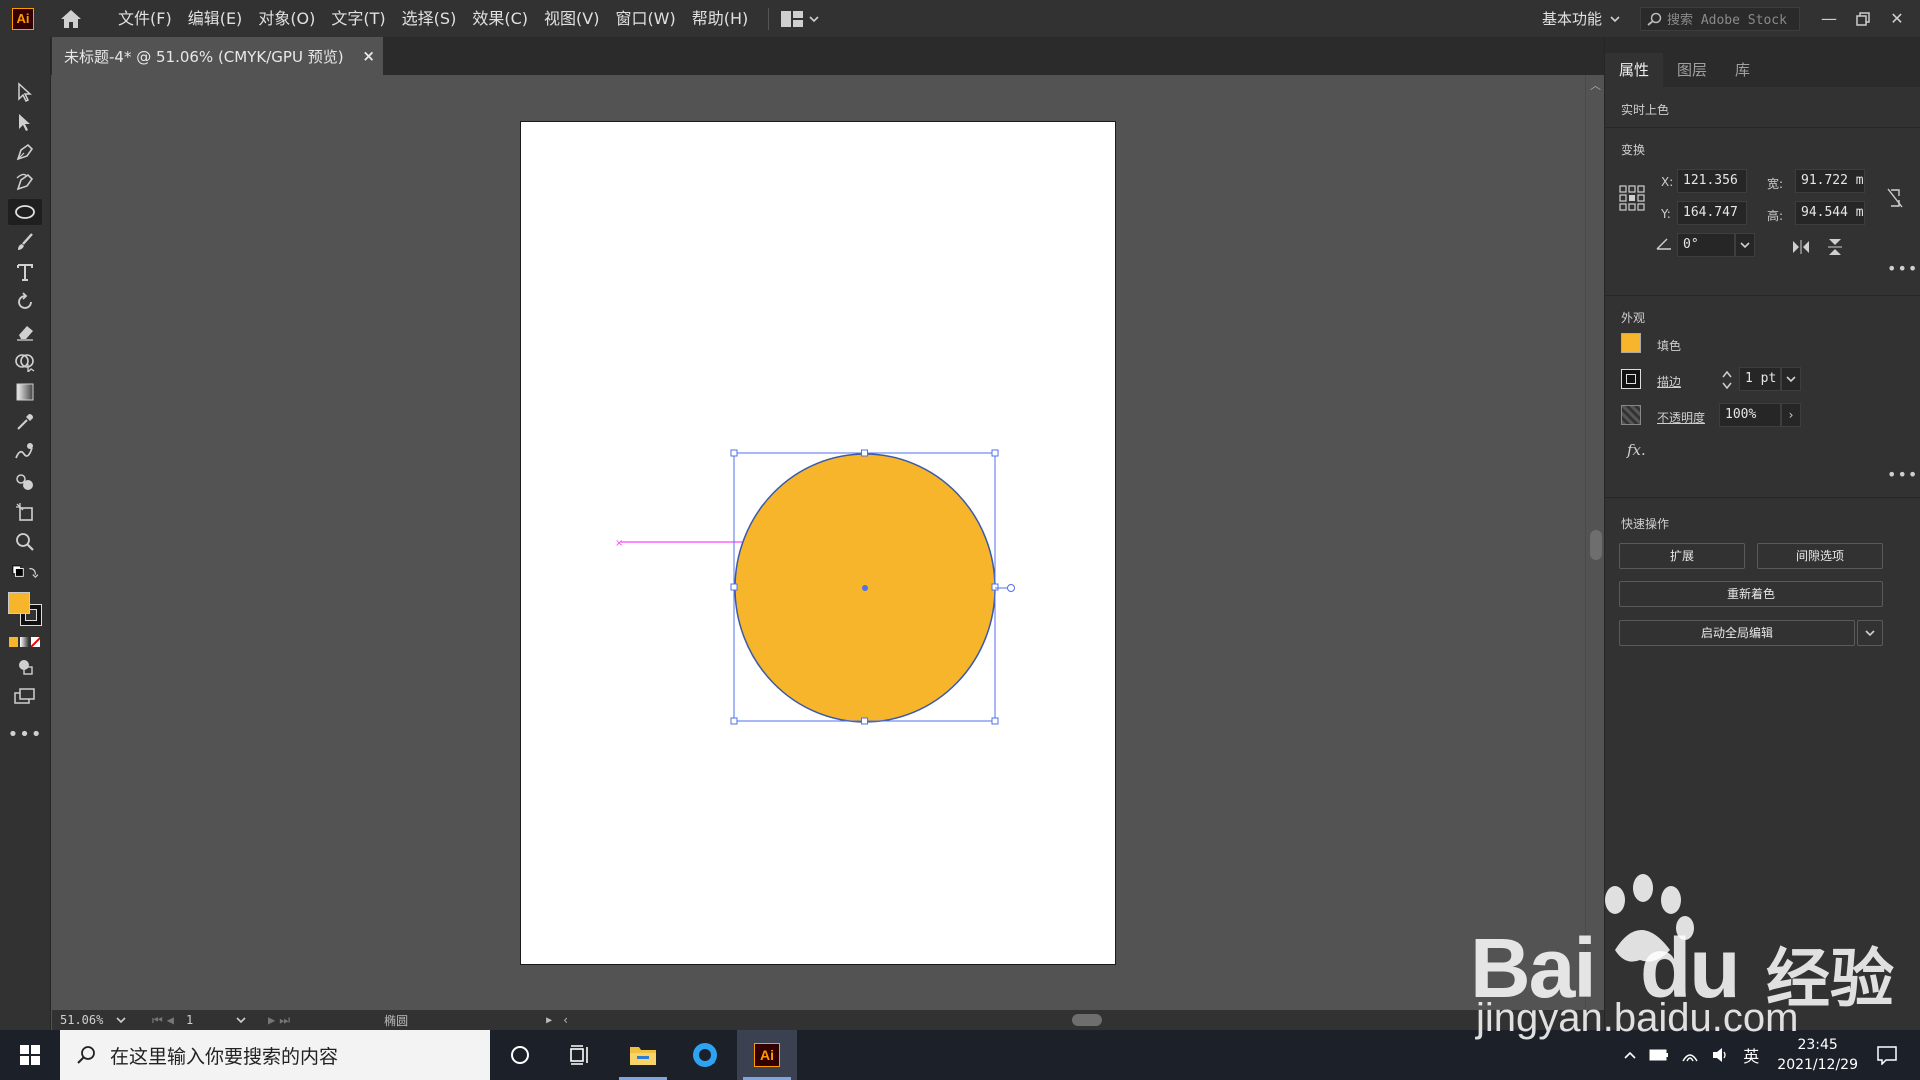 The width and height of the screenshot is (1920, 1080). I want to click on x-position-field: 121.356, so click(1712, 181).